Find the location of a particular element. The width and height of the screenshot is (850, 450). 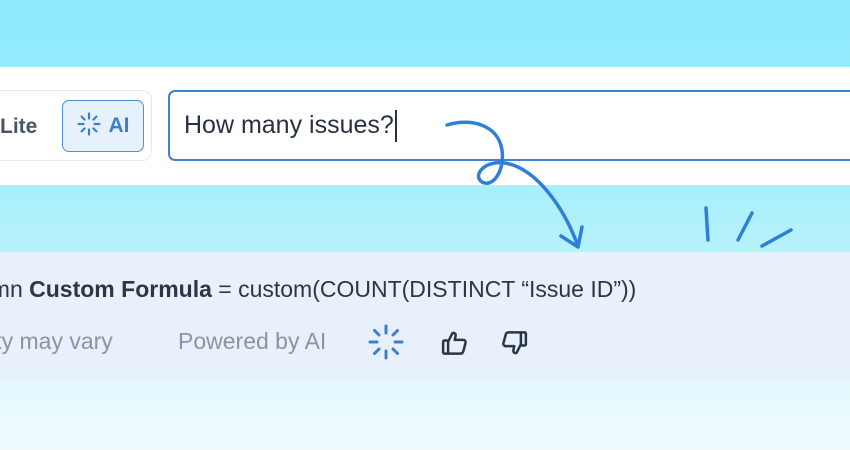

powered-sparkle-icon is located at coordinates (386, 344).